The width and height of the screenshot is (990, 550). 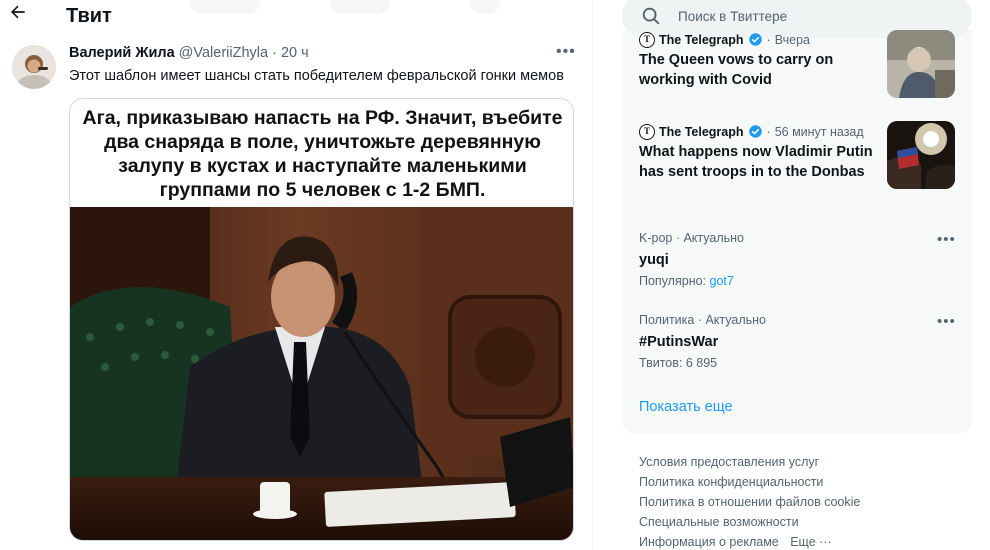 I want to click on page-header: Твит, so click(x=296, y=16).